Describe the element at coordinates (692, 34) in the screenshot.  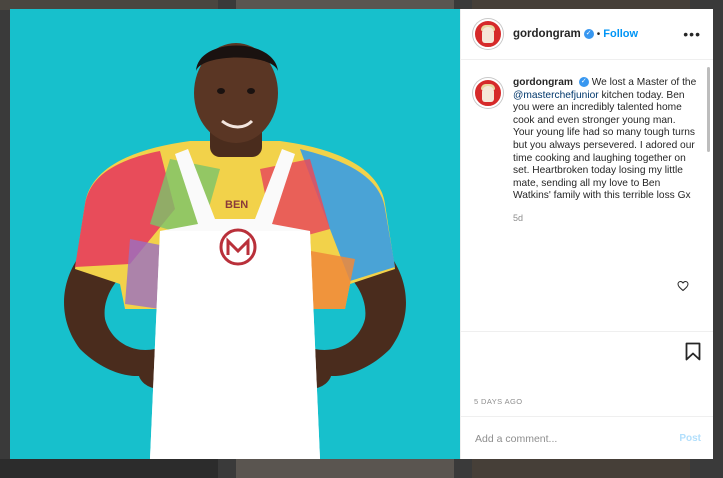
I see `more-options-icon: •••` at that location.